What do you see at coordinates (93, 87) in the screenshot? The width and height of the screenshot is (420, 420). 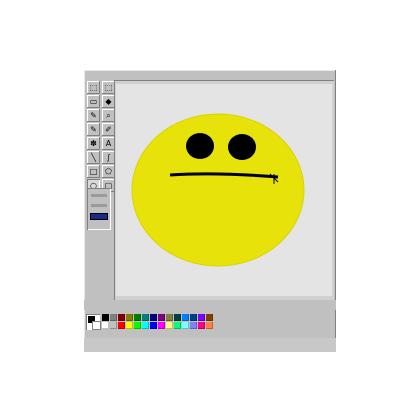 I see `free-select-tool-icon: ⬚` at bounding box center [93, 87].